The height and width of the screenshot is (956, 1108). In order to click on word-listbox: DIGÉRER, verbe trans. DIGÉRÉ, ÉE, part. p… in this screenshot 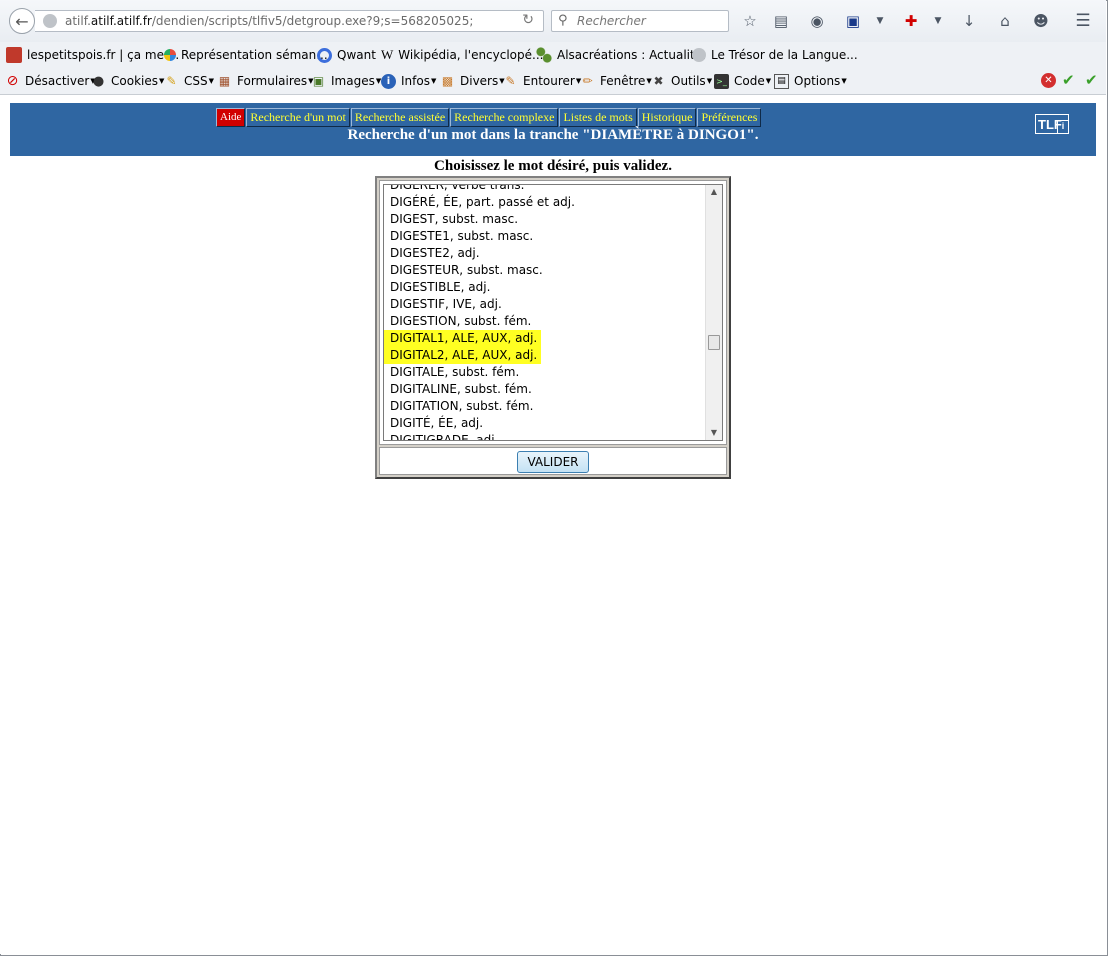, I will do `click(553, 312)`.